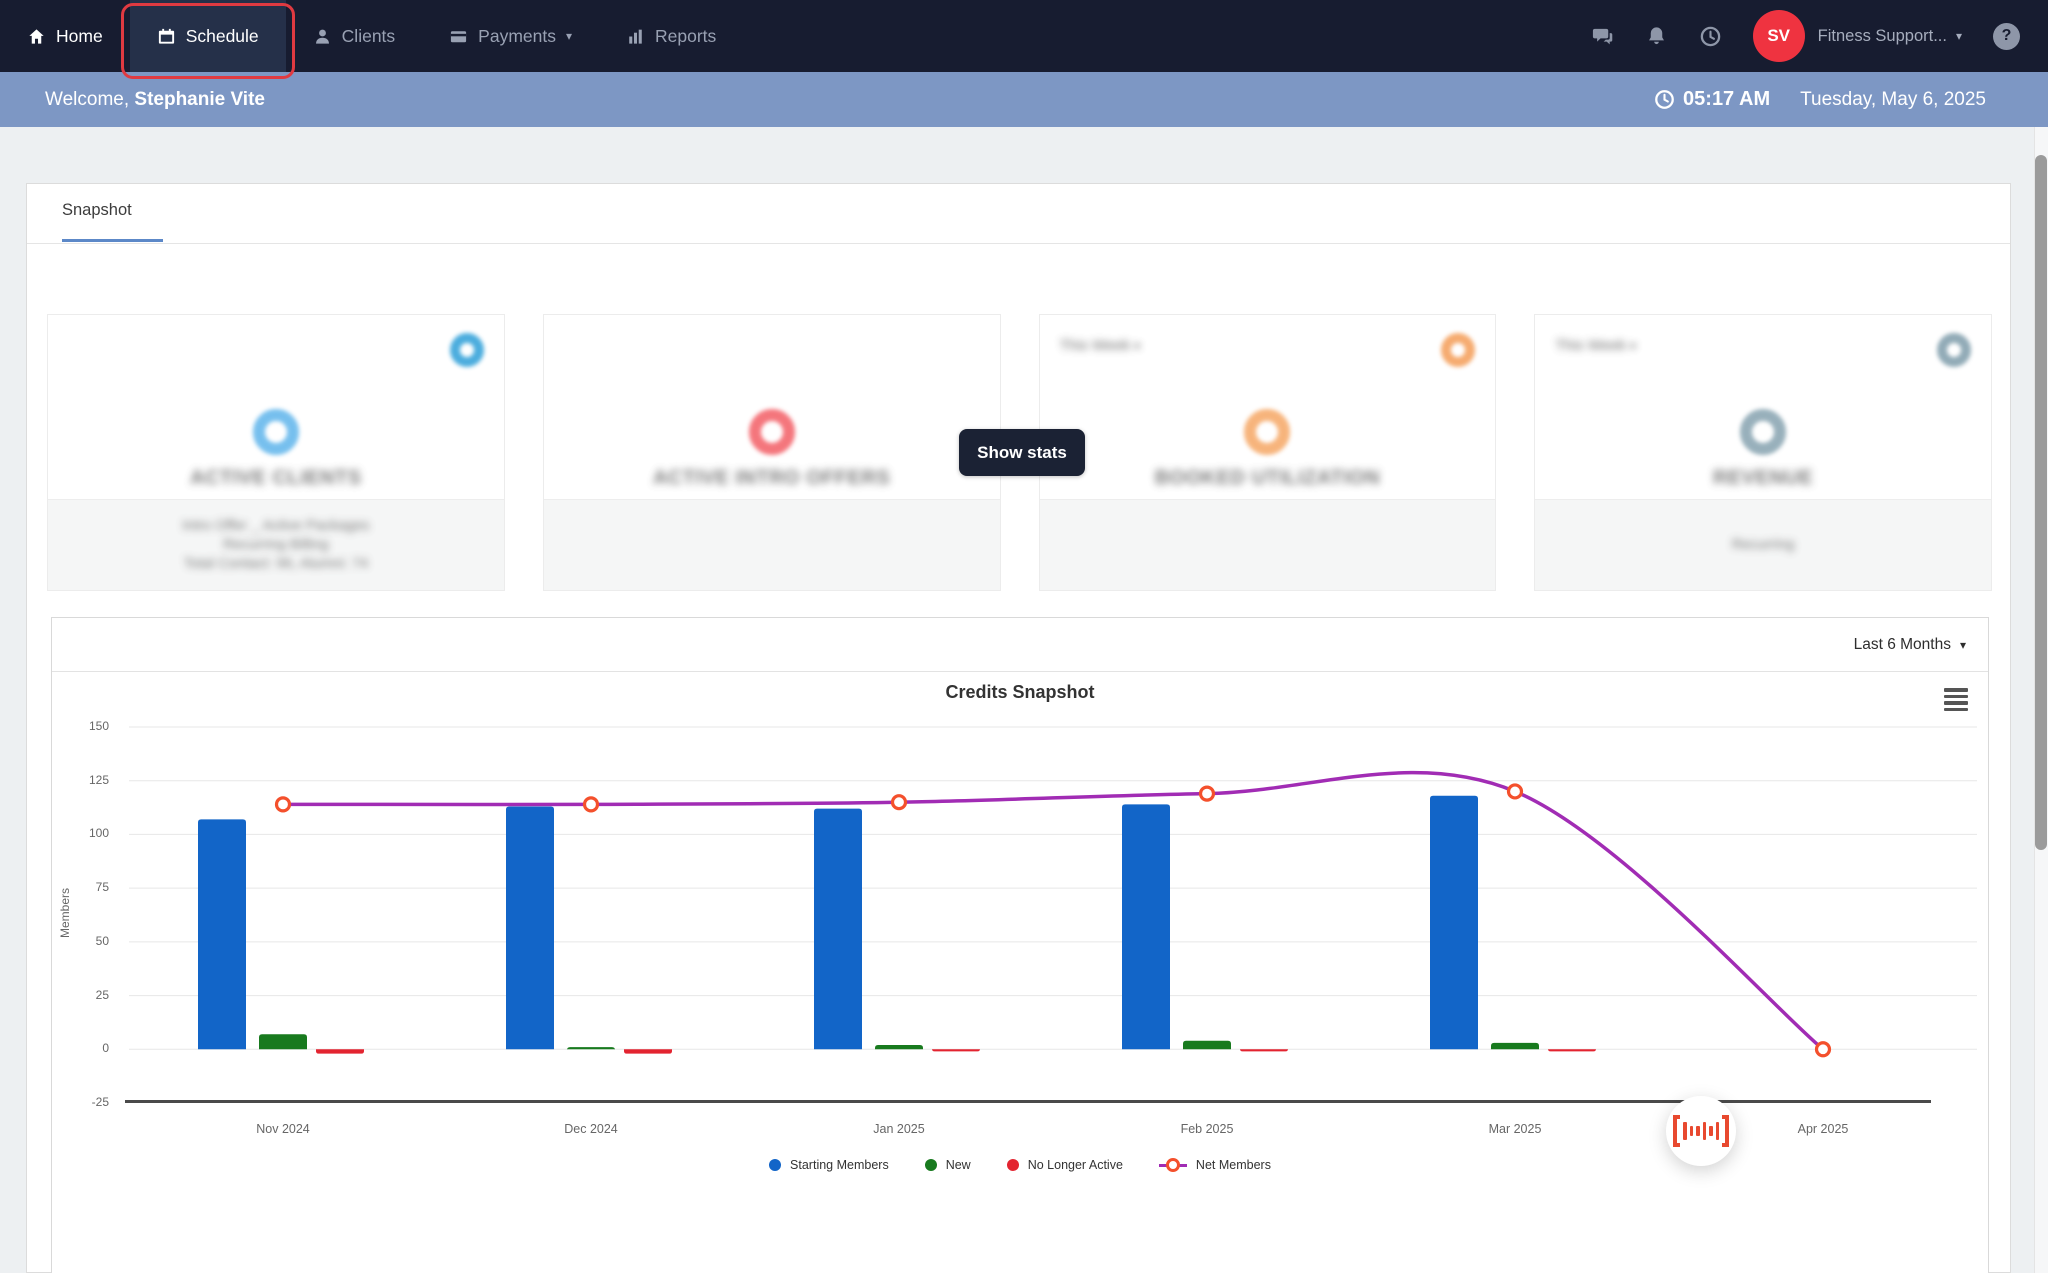 The image size is (2048, 1273). I want to click on datetime-group: 05:17 AM Tuesday, May 6, 2025, so click(1820, 99).